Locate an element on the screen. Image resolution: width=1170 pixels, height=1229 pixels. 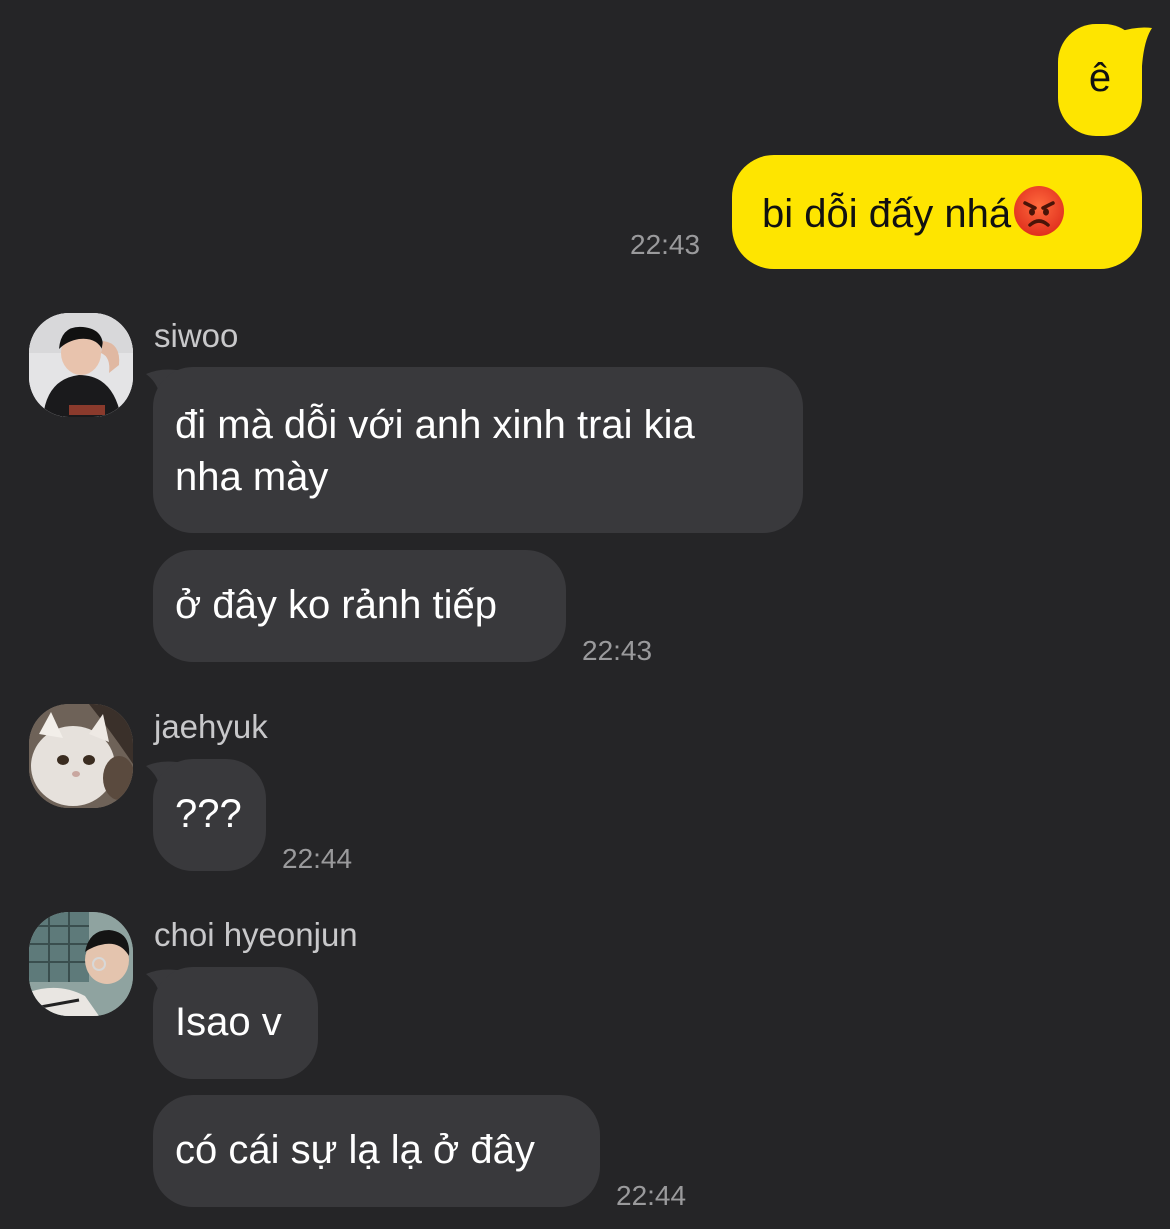
message-text: ê is located at coordinates (1100, 78).